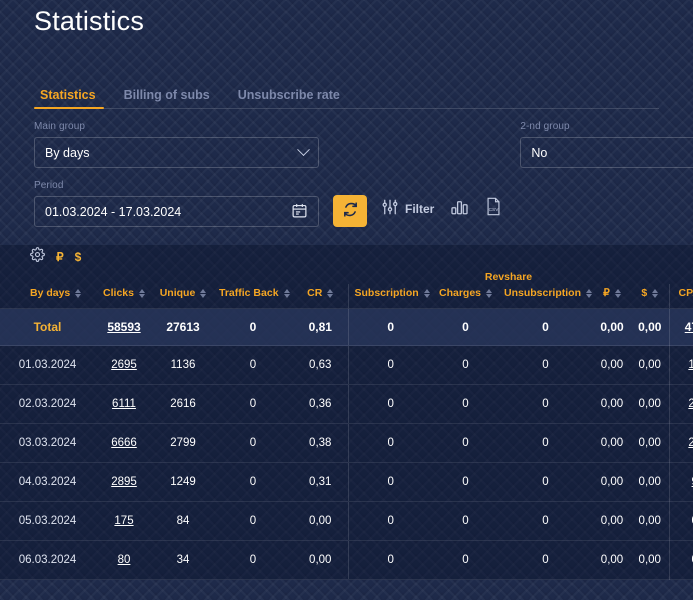  I want to click on cpa-link: 17, so click(690, 365).